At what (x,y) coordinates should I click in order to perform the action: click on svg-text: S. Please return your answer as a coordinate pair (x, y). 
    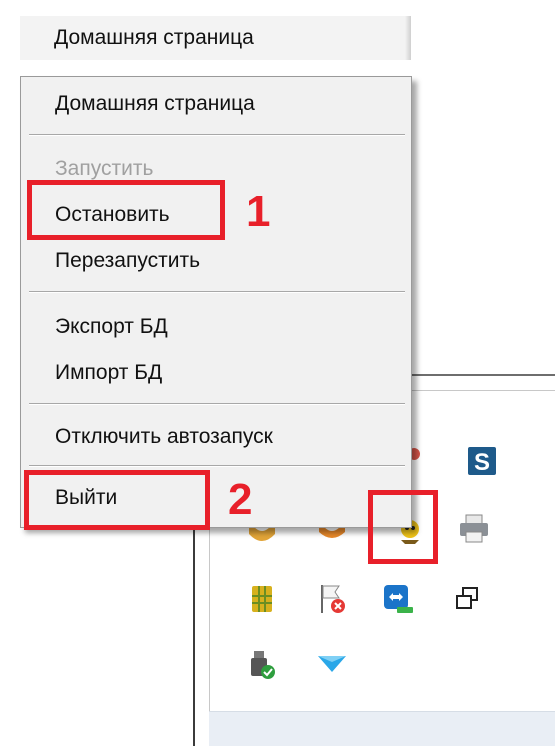
    Looking at the image, I should click on (482, 462).